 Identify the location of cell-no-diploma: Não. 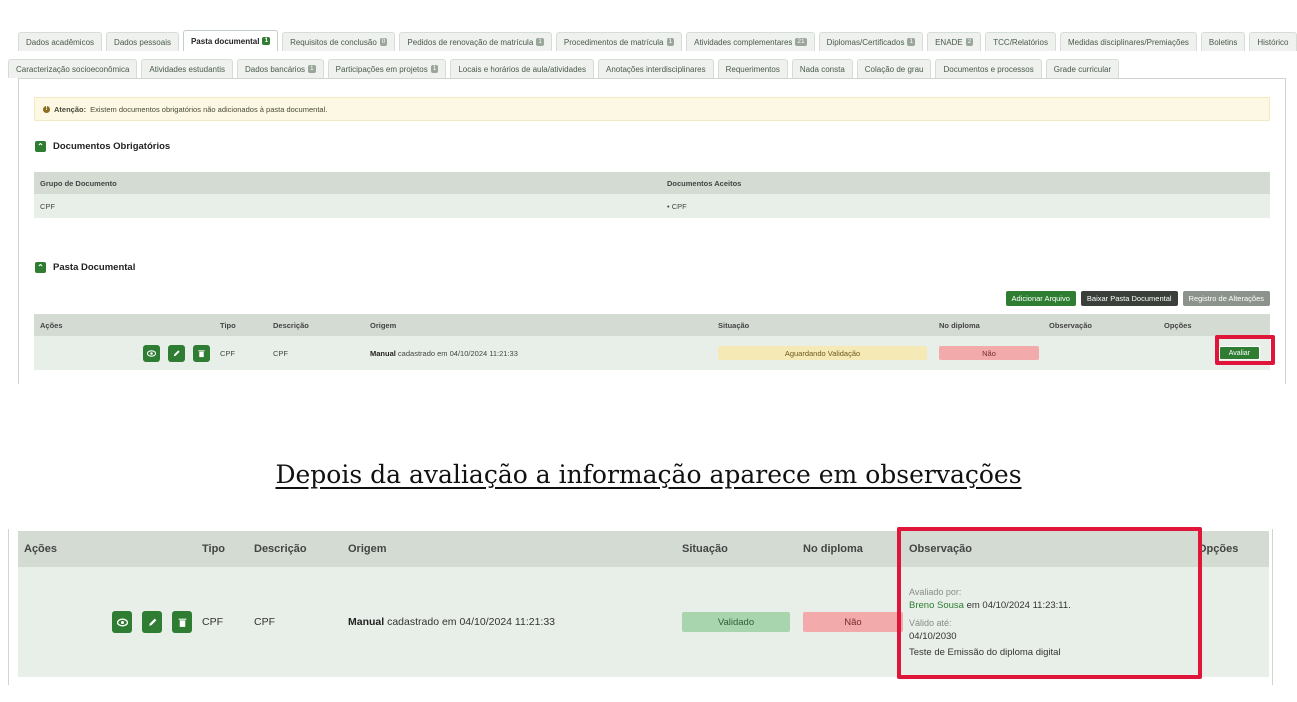
(850, 622).